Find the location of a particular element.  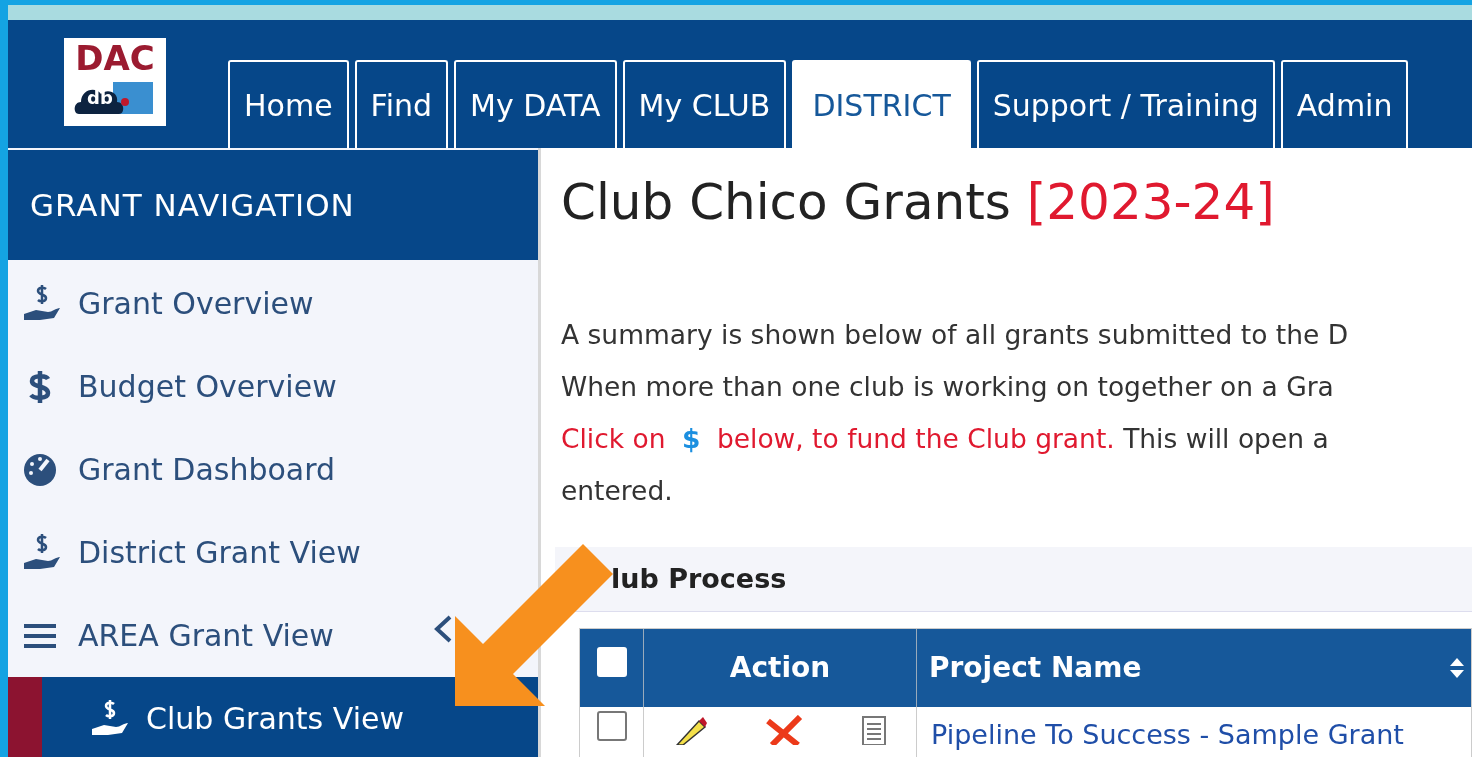

delete-icon is located at coordinates (784, 730).